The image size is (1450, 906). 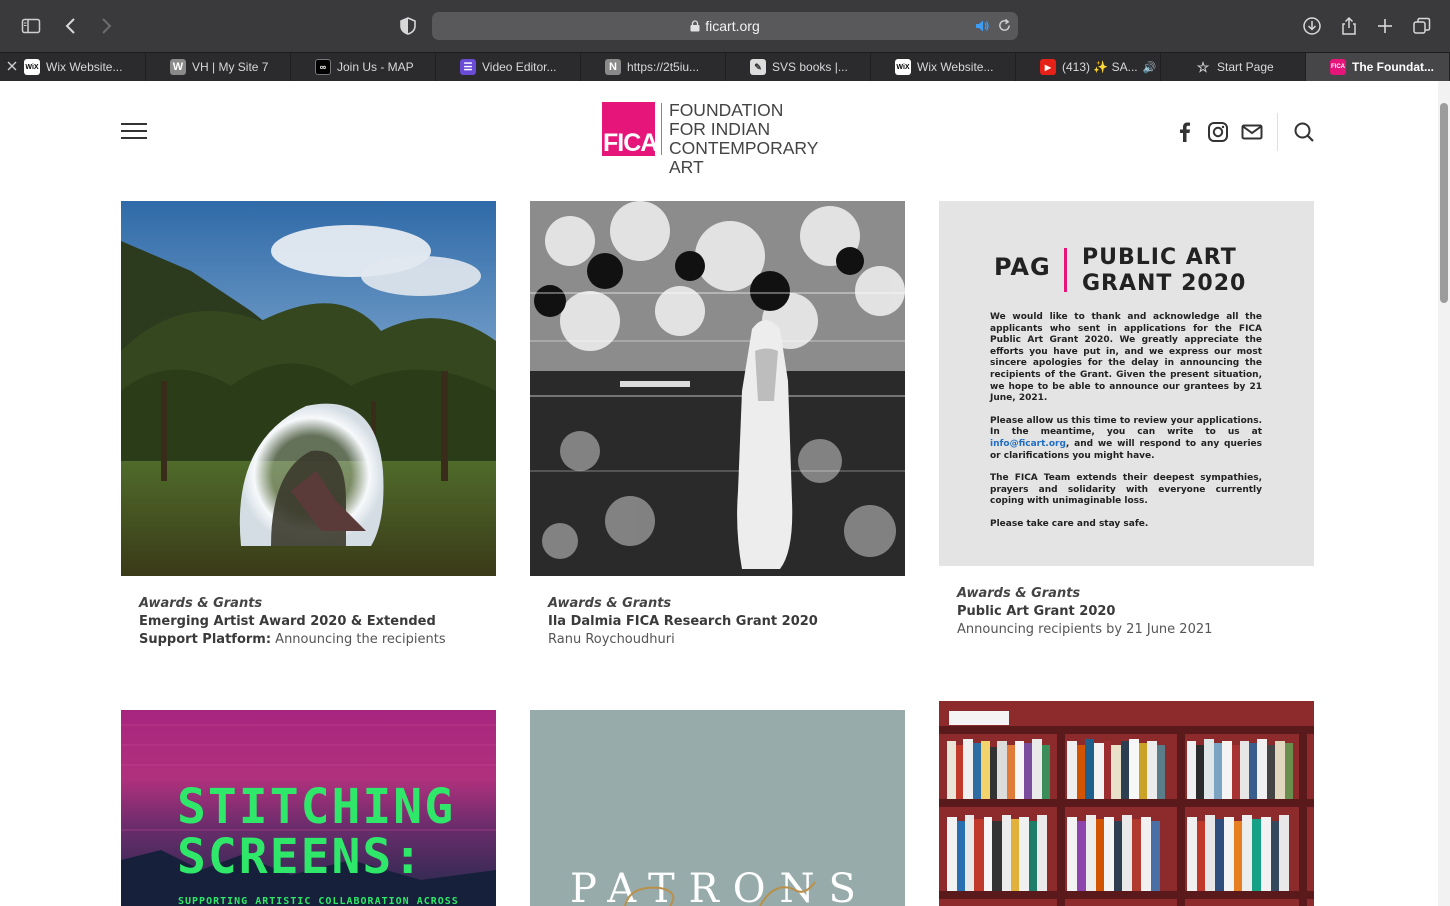 What do you see at coordinates (134, 131) in the screenshot?
I see `menu-icon` at bounding box center [134, 131].